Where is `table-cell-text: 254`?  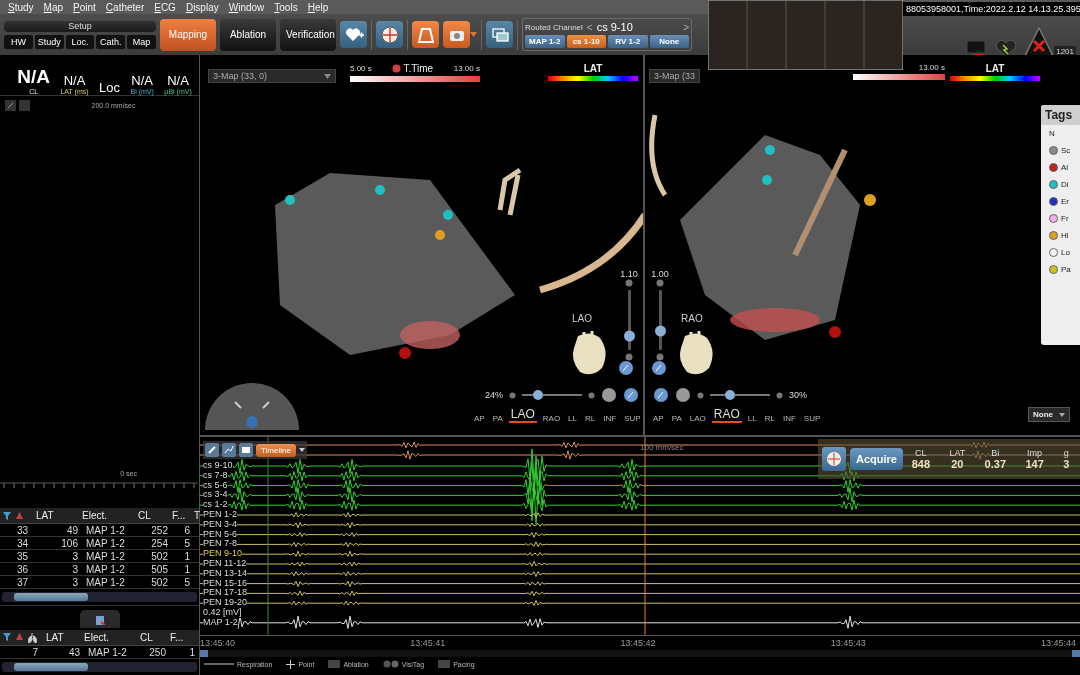
table-cell-text: 254 is located at coordinates (159, 543).